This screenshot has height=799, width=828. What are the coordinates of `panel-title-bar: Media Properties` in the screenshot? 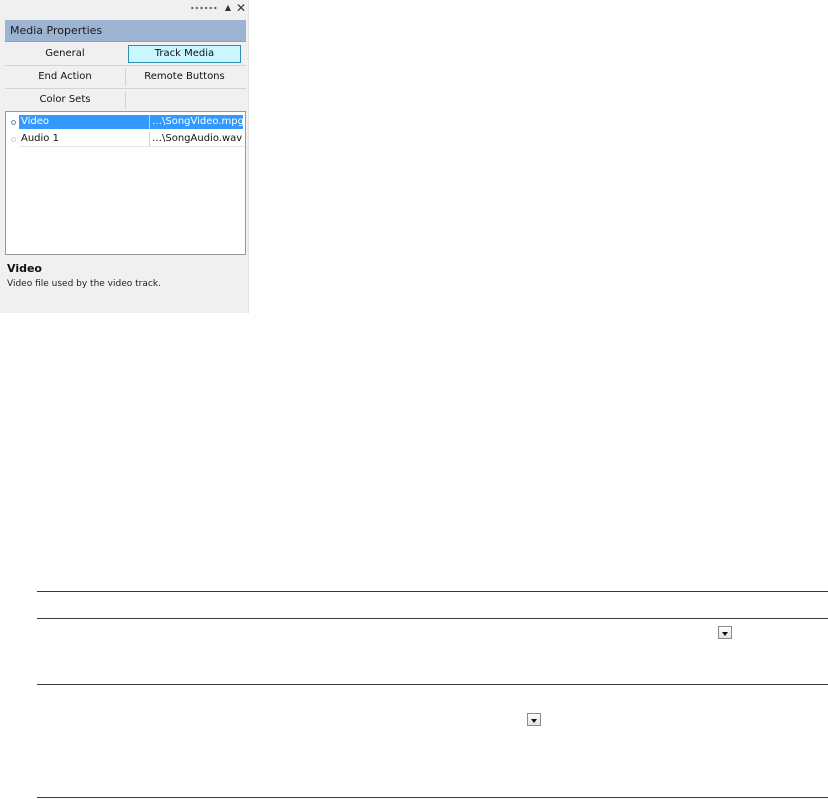 It's located at (125, 31).